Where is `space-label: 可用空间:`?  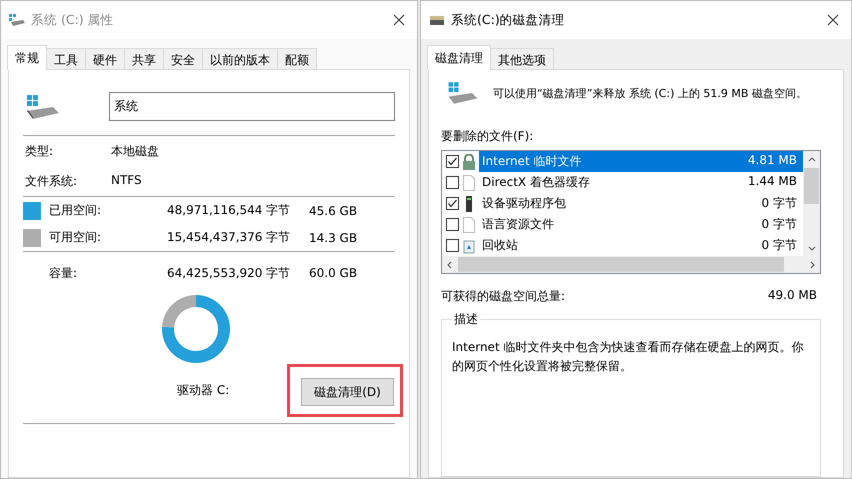
space-label: 可用空间: is located at coordinates (75, 237).